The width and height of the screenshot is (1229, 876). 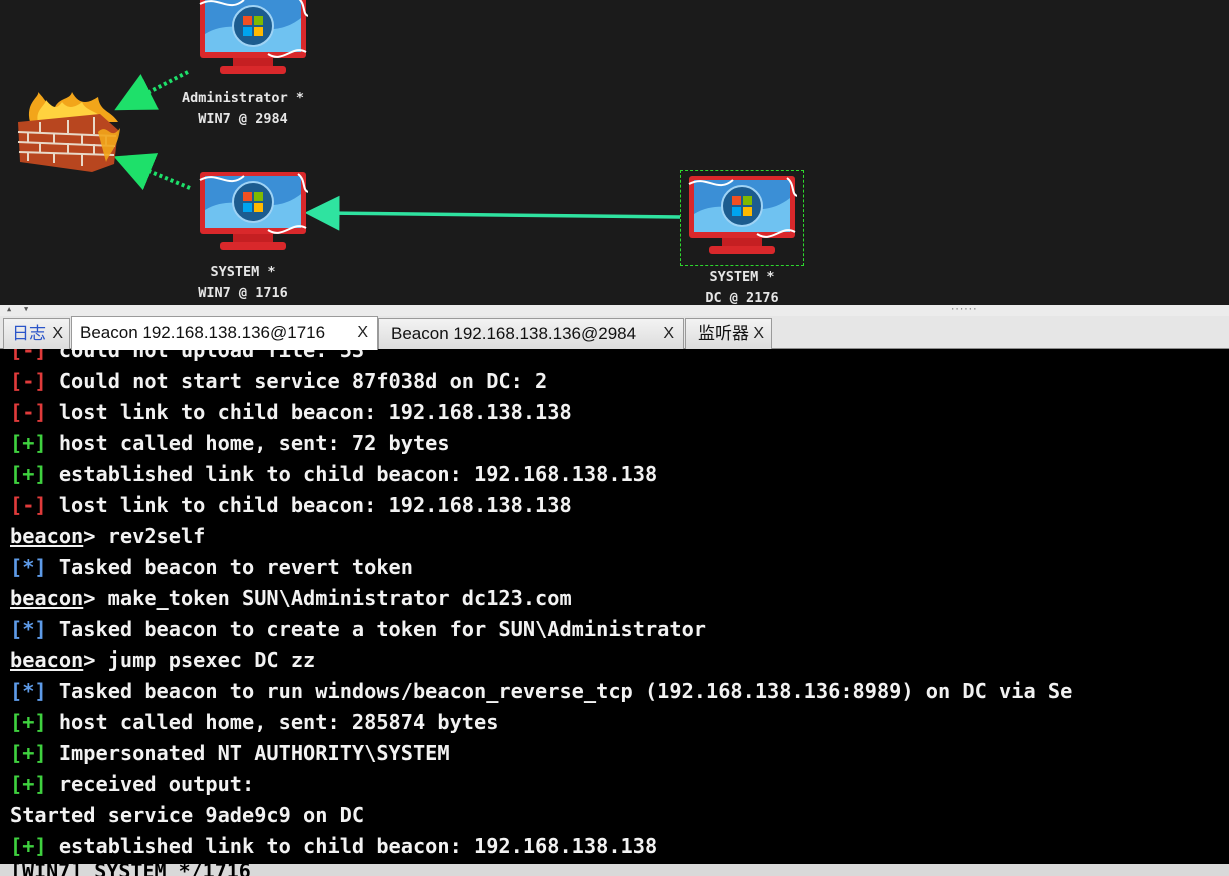 What do you see at coordinates (205, 355) in the screenshot?
I see `console-line-text: could not upload file: 53` at bounding box center [205, 355].